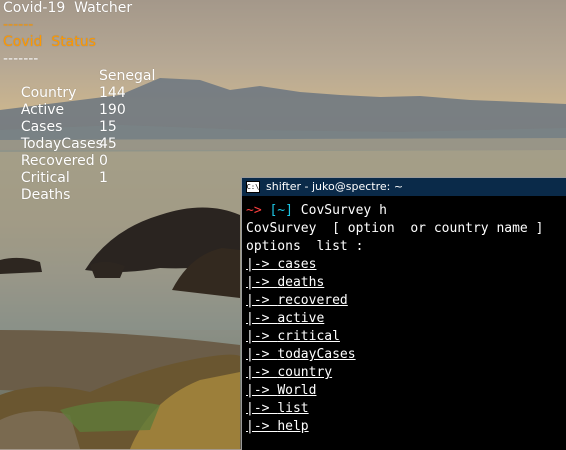 The width and height of the screenshot is (566, 450). I want to click on terminal-icon: C:\, so click(253, 187).